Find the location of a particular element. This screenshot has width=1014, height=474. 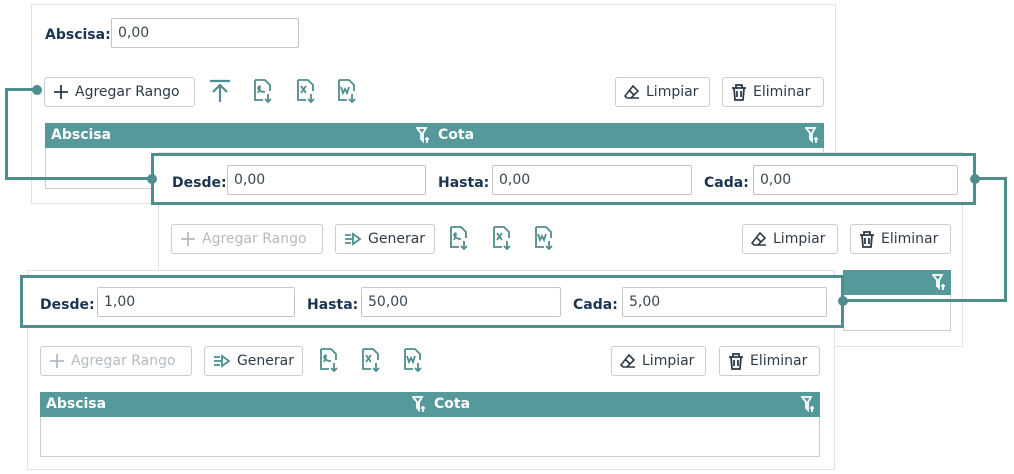

upload-button is located at coordinates (220, 91).